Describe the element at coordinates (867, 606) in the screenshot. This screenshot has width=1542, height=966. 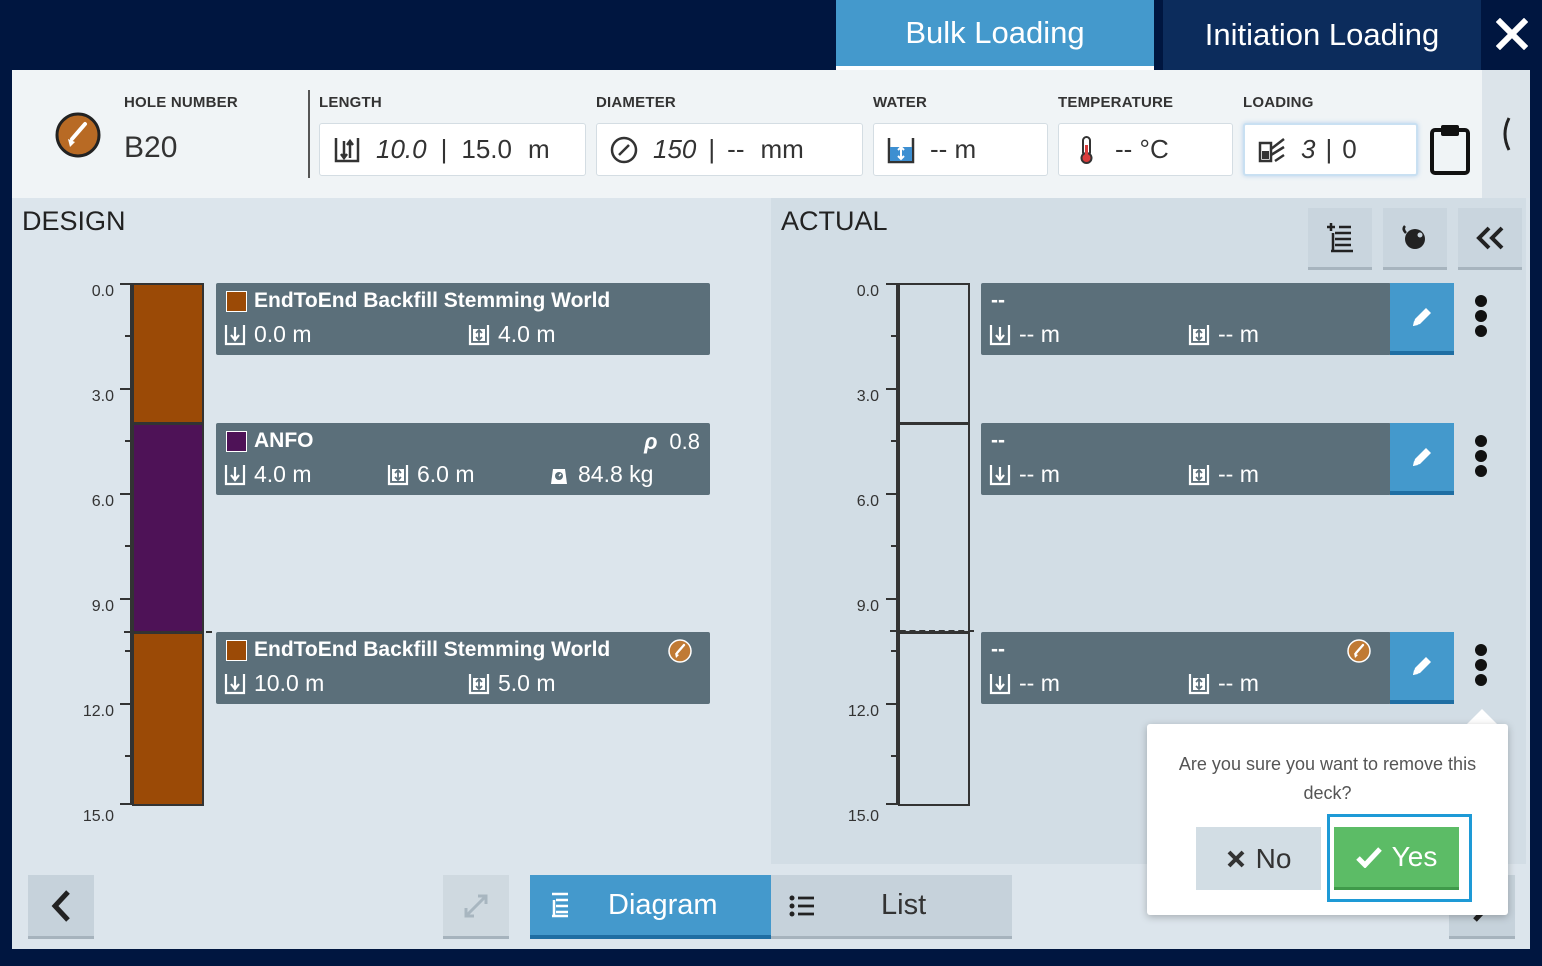
I see `actual-tick-label: 9.0` at that location.